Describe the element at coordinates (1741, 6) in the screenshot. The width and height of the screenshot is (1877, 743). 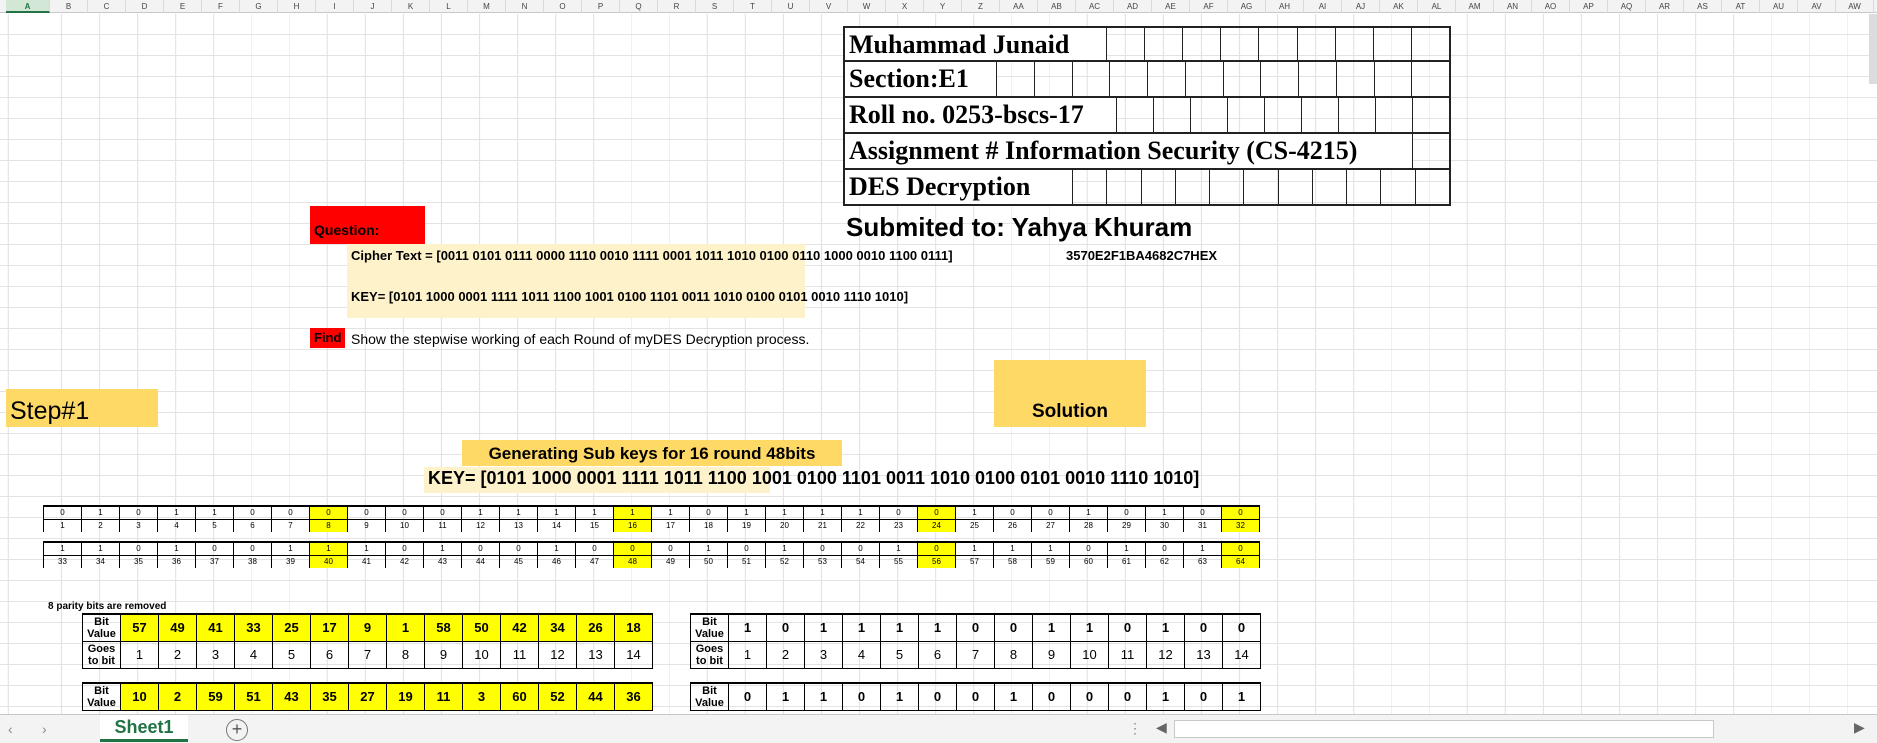
I see `column-header-at: AT` at that location.